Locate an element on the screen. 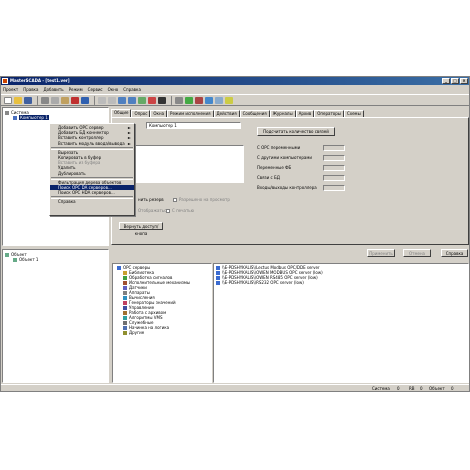 The height and width of the screenshot is (470, 470). copy-icon is located at coordinates (55, 100).